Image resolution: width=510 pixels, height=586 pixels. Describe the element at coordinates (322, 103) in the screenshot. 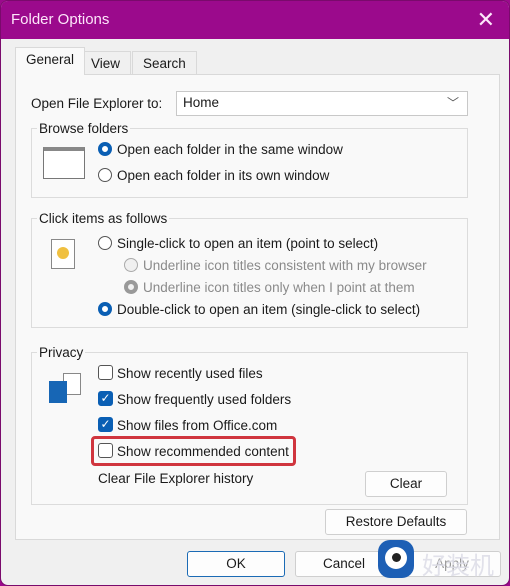

I see `open-to-select: Home ﹀` at that location.